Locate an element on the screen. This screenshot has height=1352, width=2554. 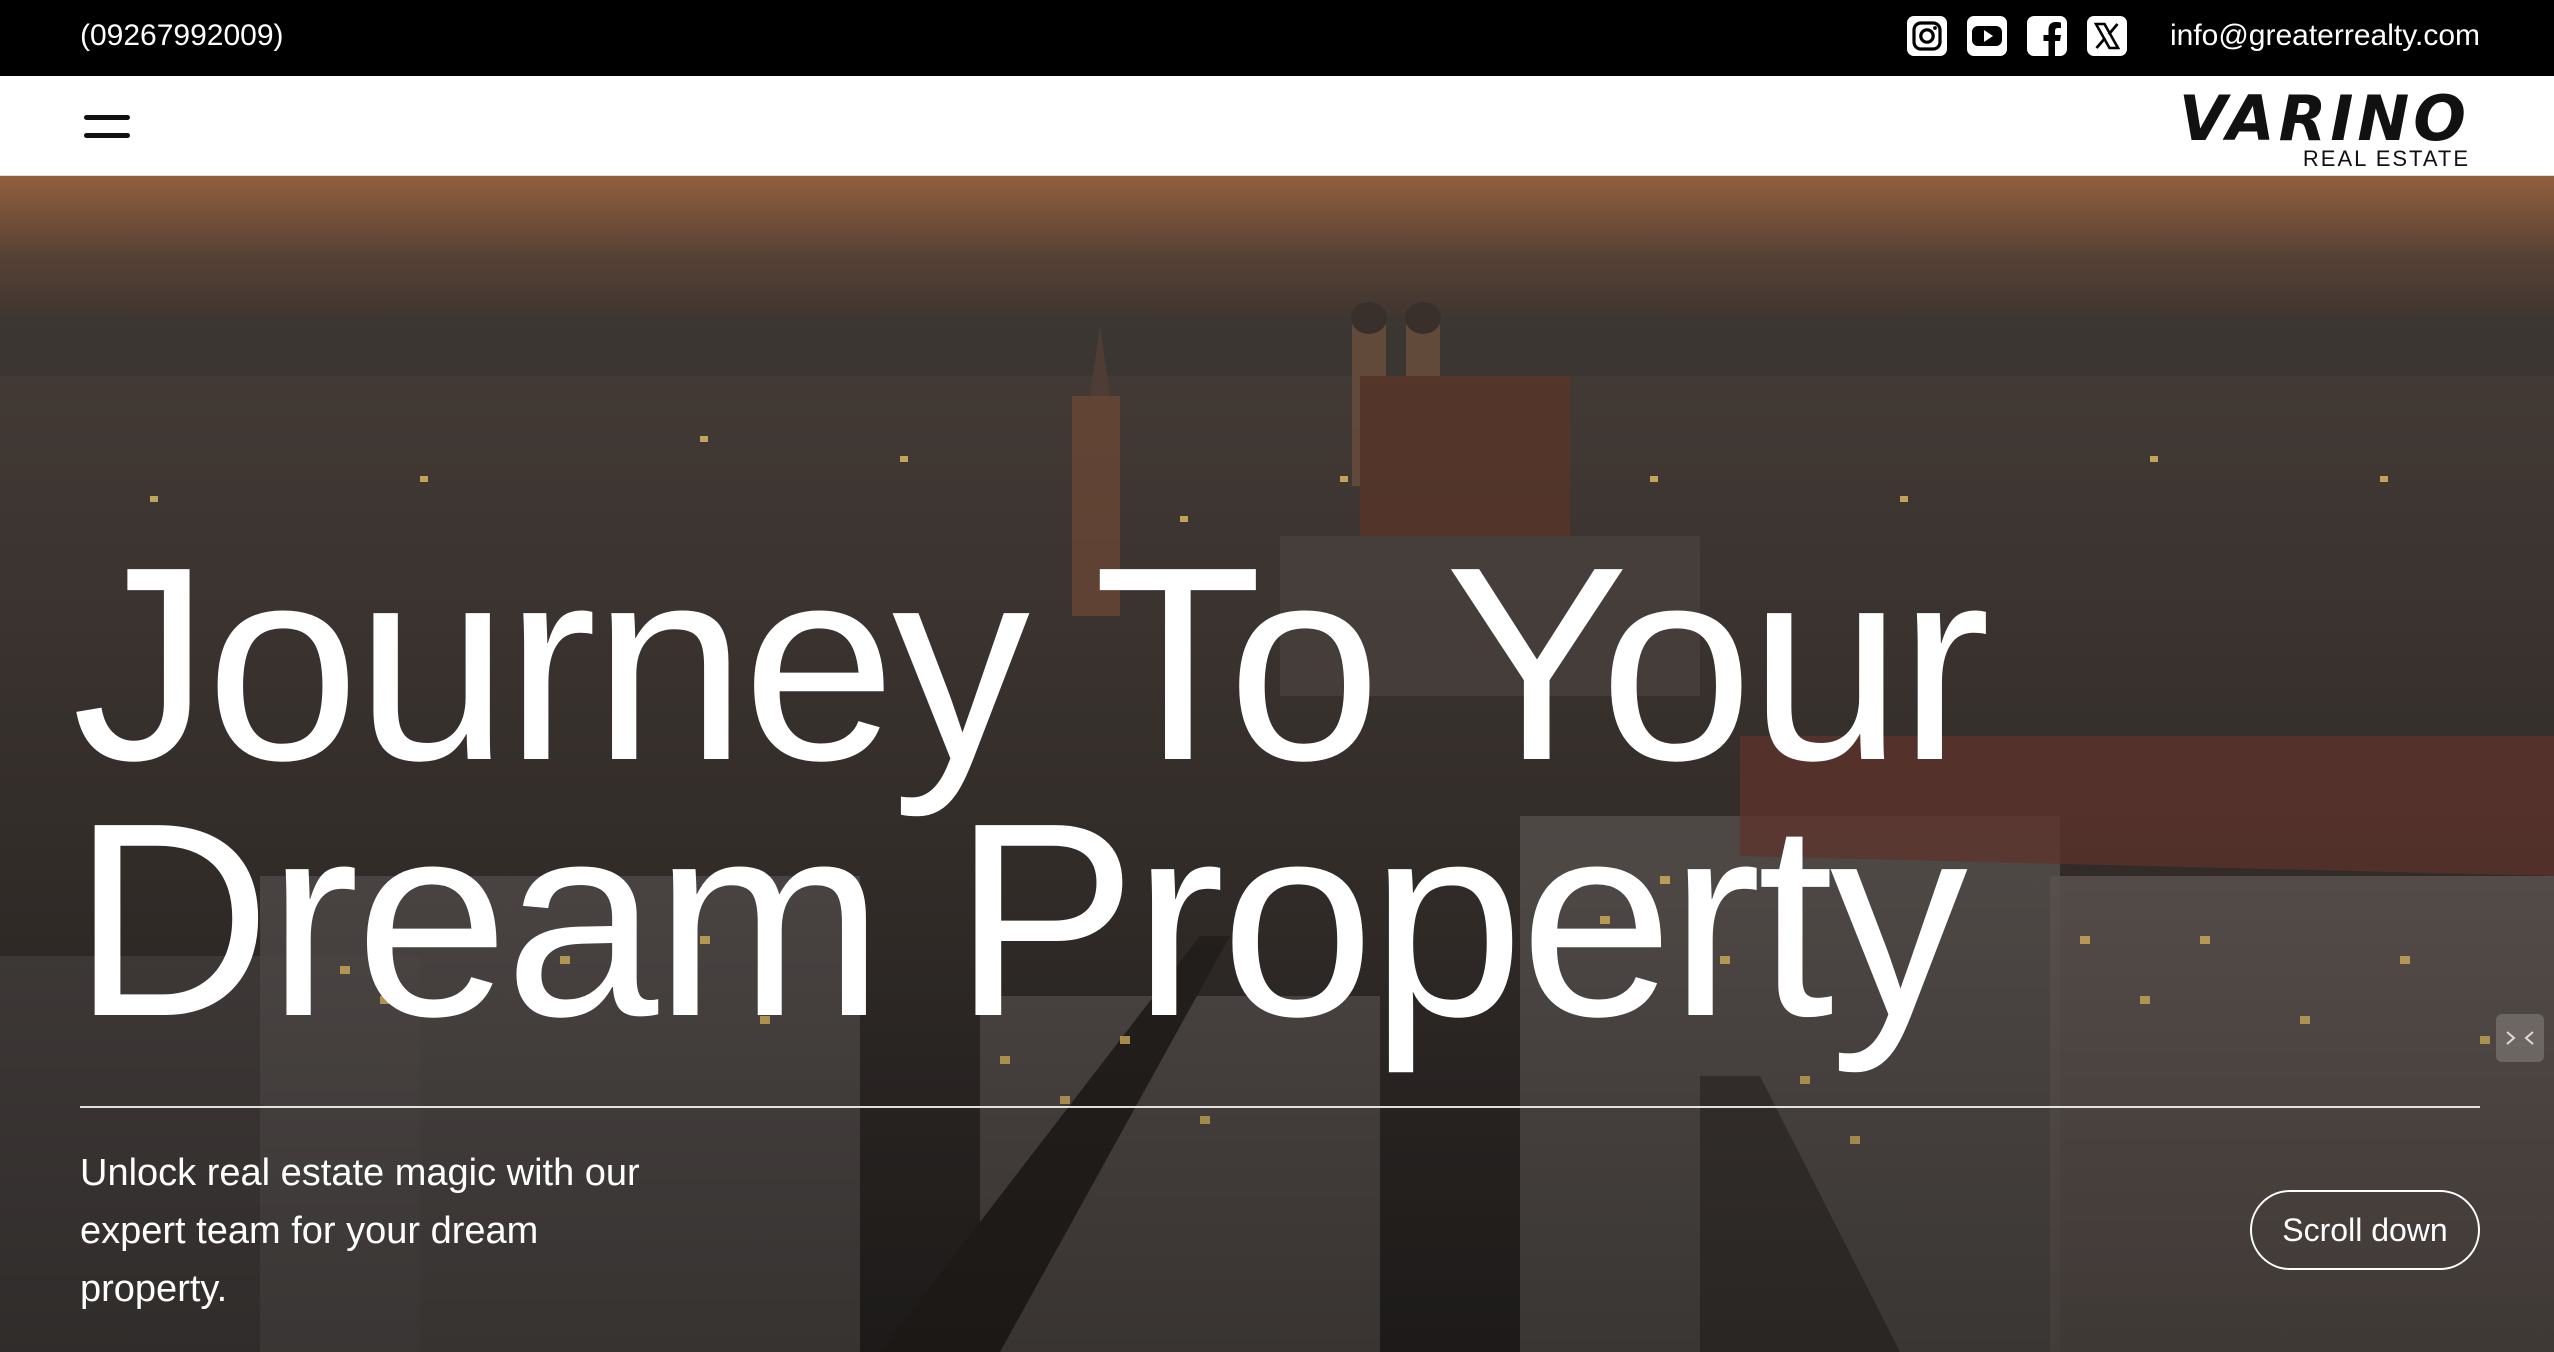
scroll-down-button: Scroll down is located at coordinates (2365, 1230).